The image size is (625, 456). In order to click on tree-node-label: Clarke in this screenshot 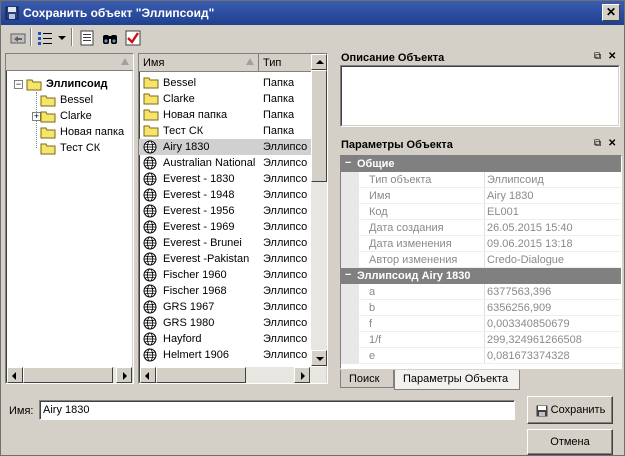, I will do `click(76, 116)`.